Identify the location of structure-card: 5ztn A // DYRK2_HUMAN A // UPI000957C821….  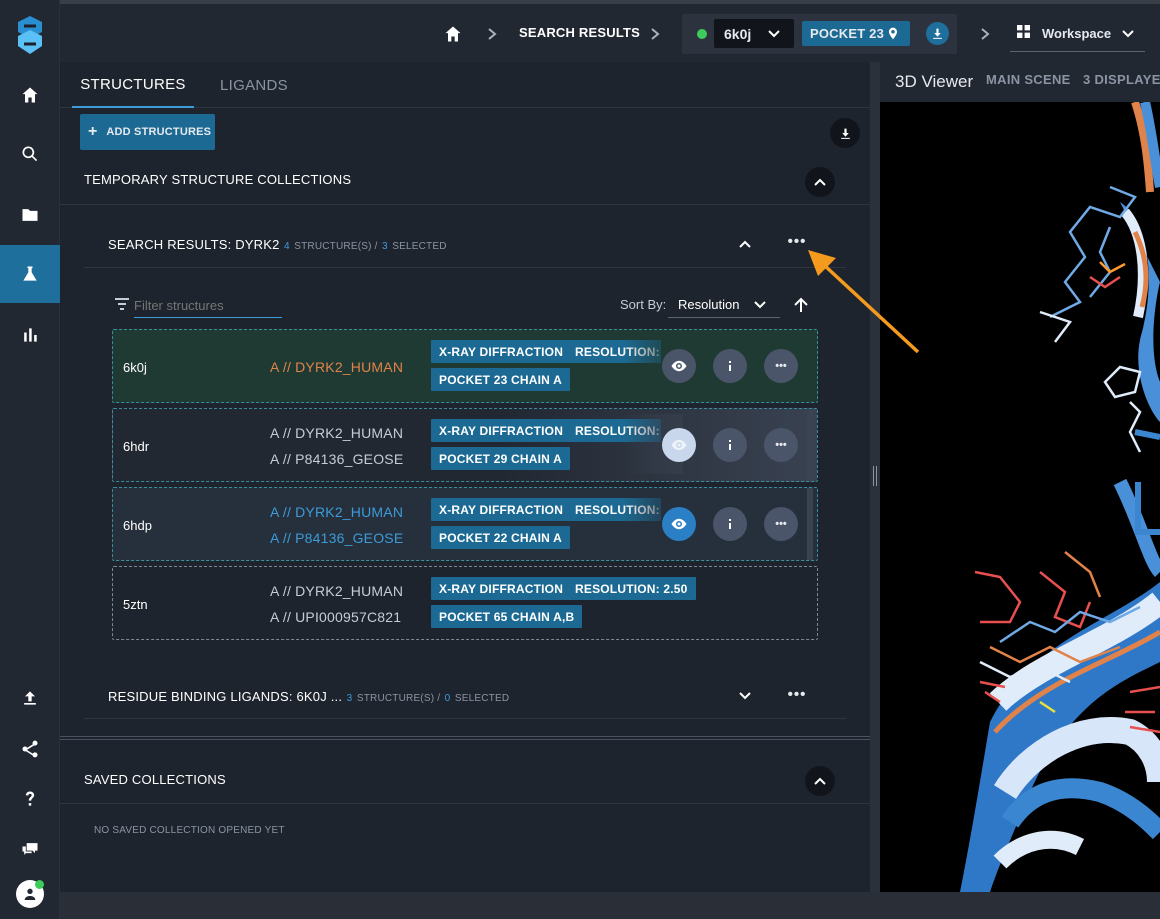
(465, 603).